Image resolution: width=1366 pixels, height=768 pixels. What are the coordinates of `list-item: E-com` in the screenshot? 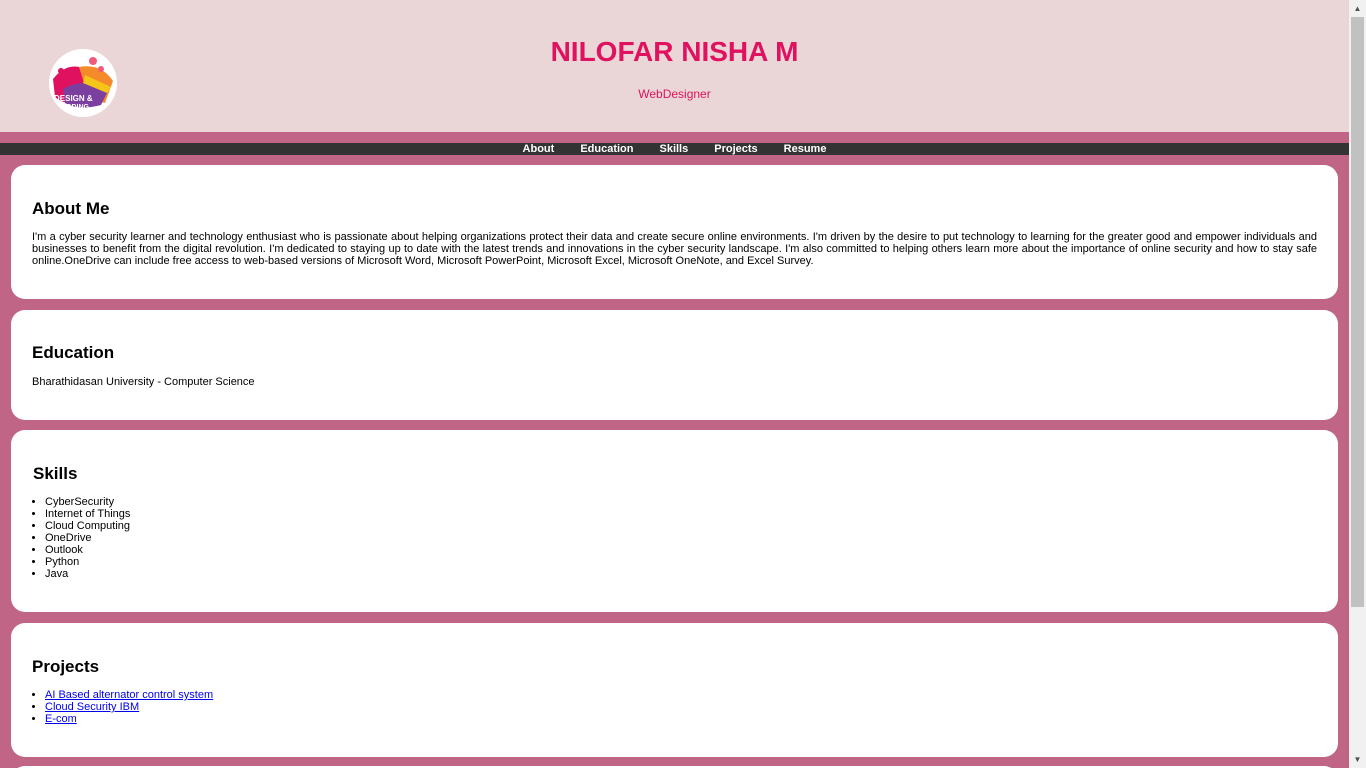 It's located at (129, 719).